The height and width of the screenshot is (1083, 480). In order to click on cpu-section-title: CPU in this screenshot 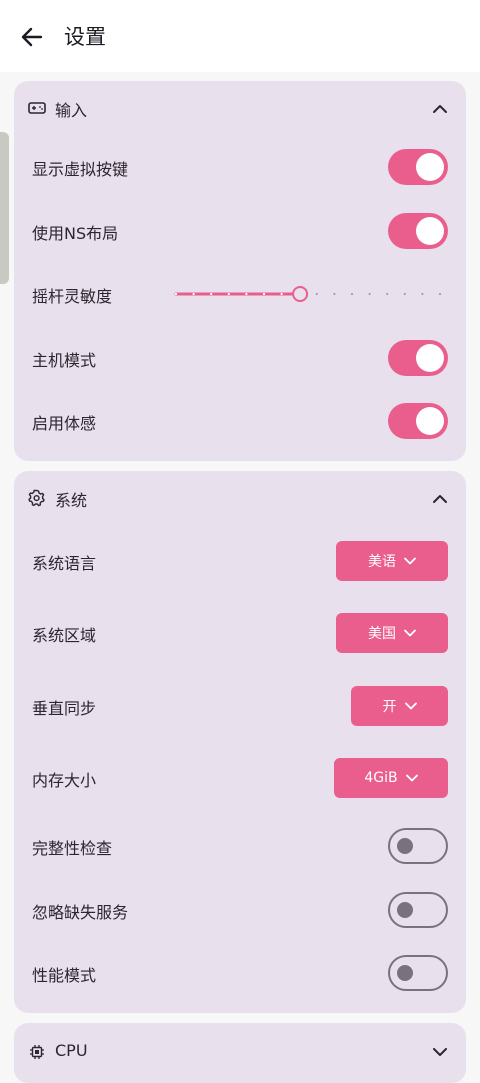, I will do `click(71, 1050)`.